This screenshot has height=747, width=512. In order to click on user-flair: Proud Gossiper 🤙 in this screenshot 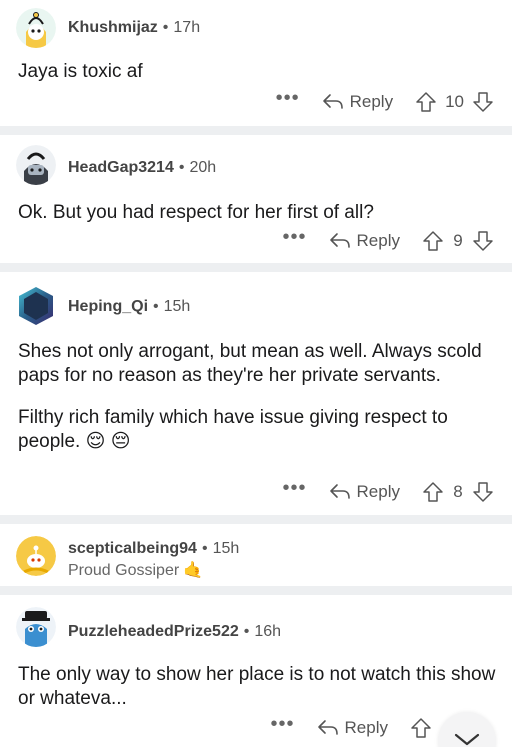, I will do `click(135, 570)`.